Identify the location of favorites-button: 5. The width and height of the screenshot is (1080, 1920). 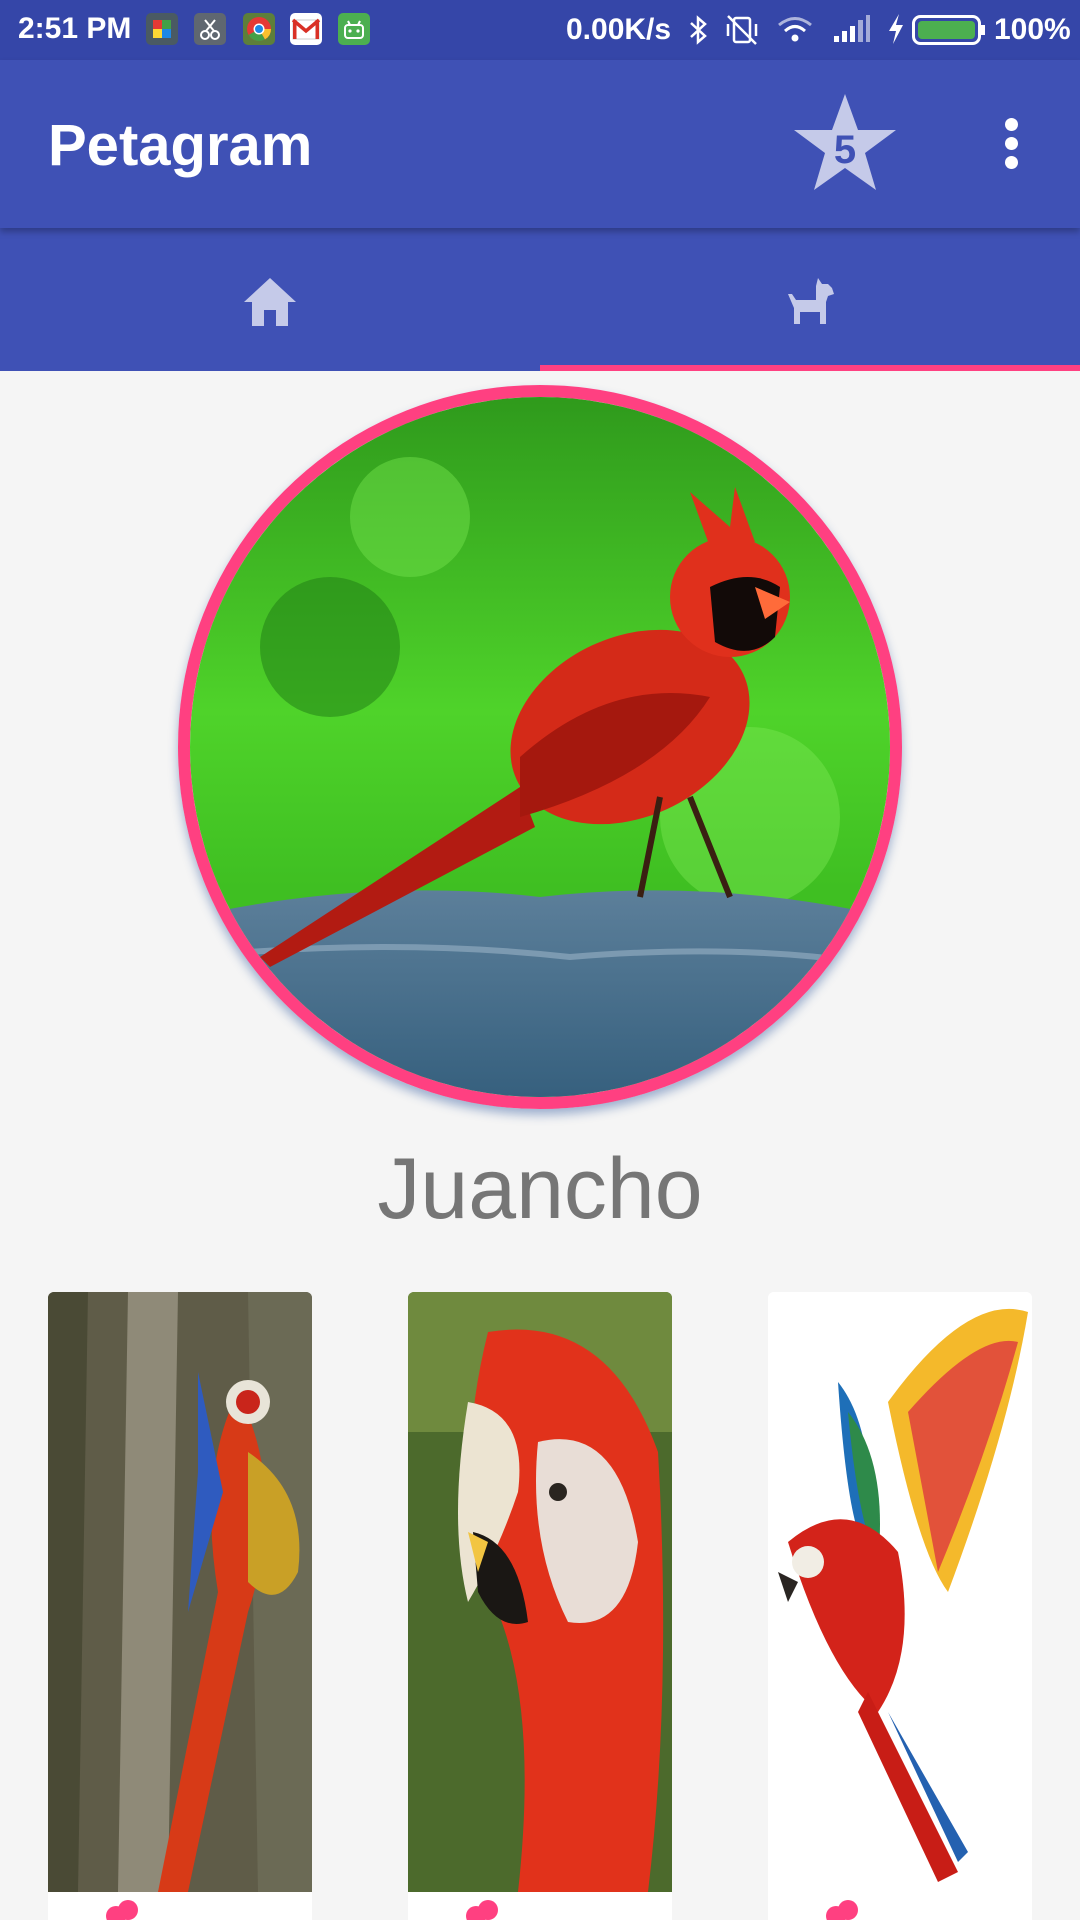
(845, 143).